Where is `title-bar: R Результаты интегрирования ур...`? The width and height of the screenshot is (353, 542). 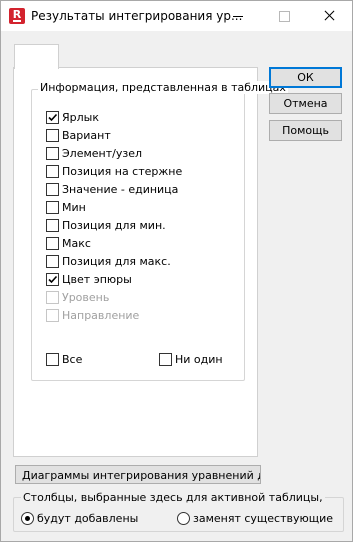 title-bar: R Результаты интегрирования ур... is located at coordinates (176, 16).